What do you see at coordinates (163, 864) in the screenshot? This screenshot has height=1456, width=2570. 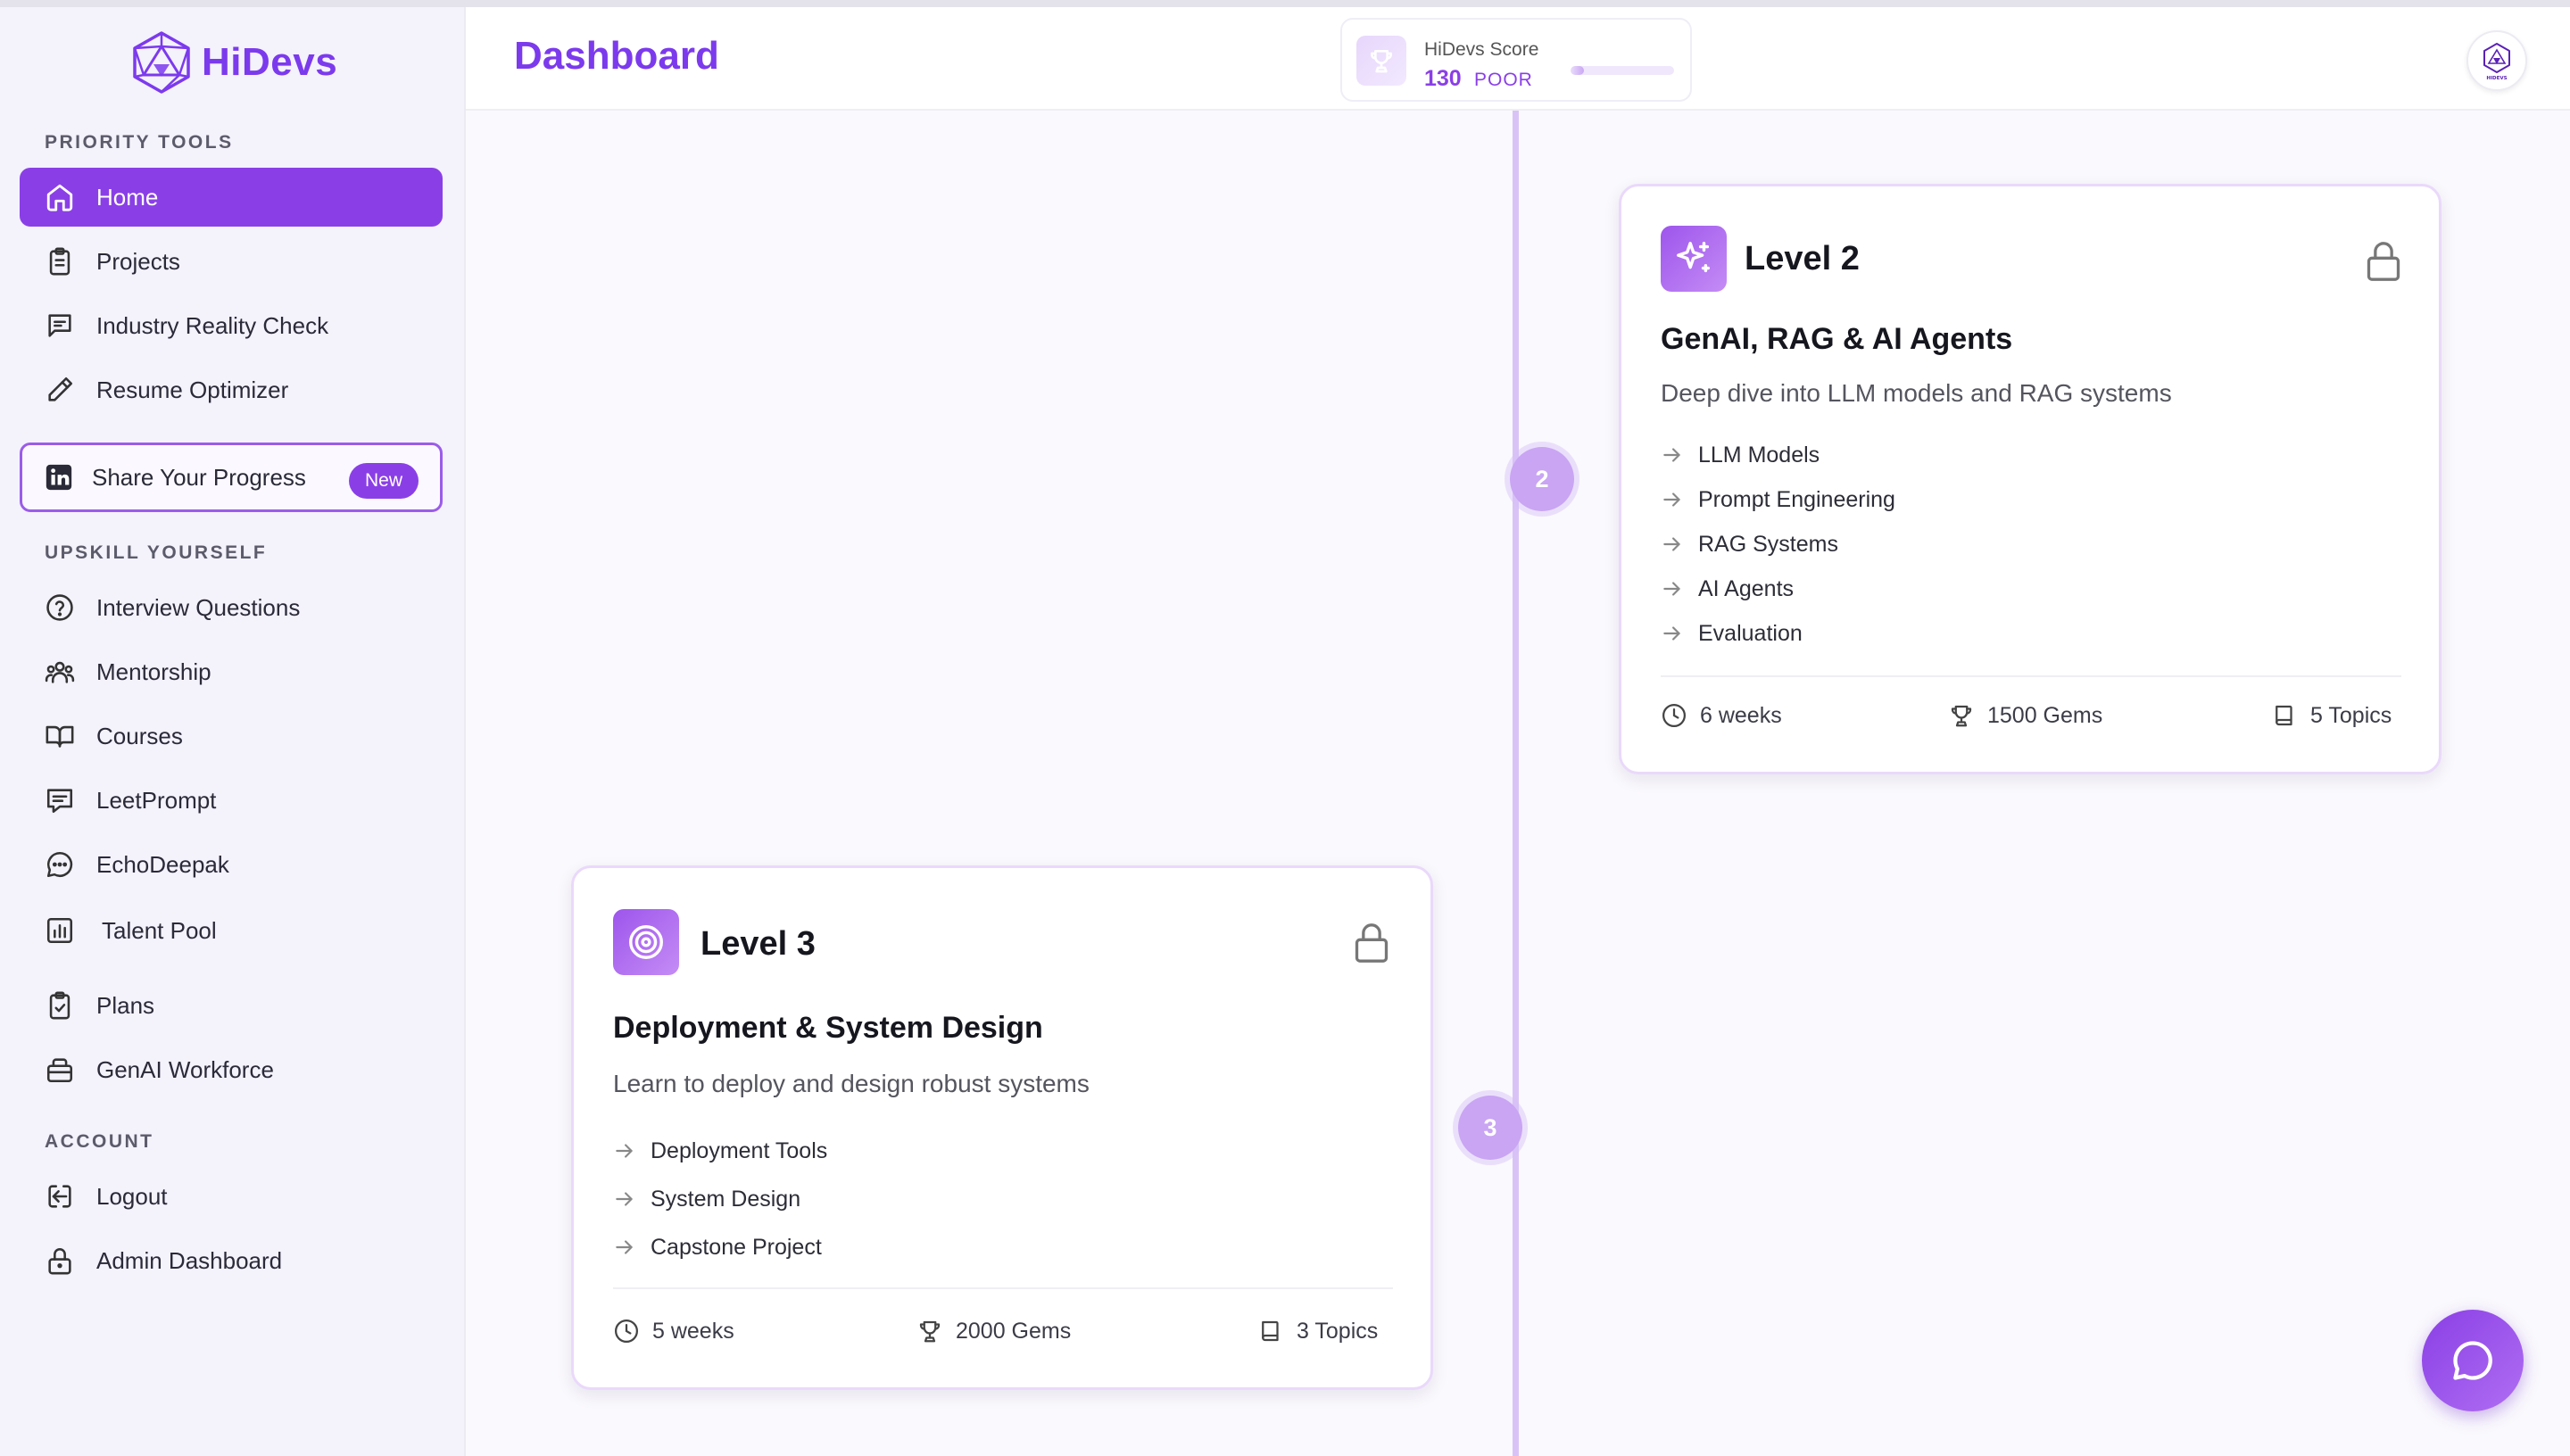 I see `sidebar-item-label: EchoDeepak` at bounding box center [163, 864].